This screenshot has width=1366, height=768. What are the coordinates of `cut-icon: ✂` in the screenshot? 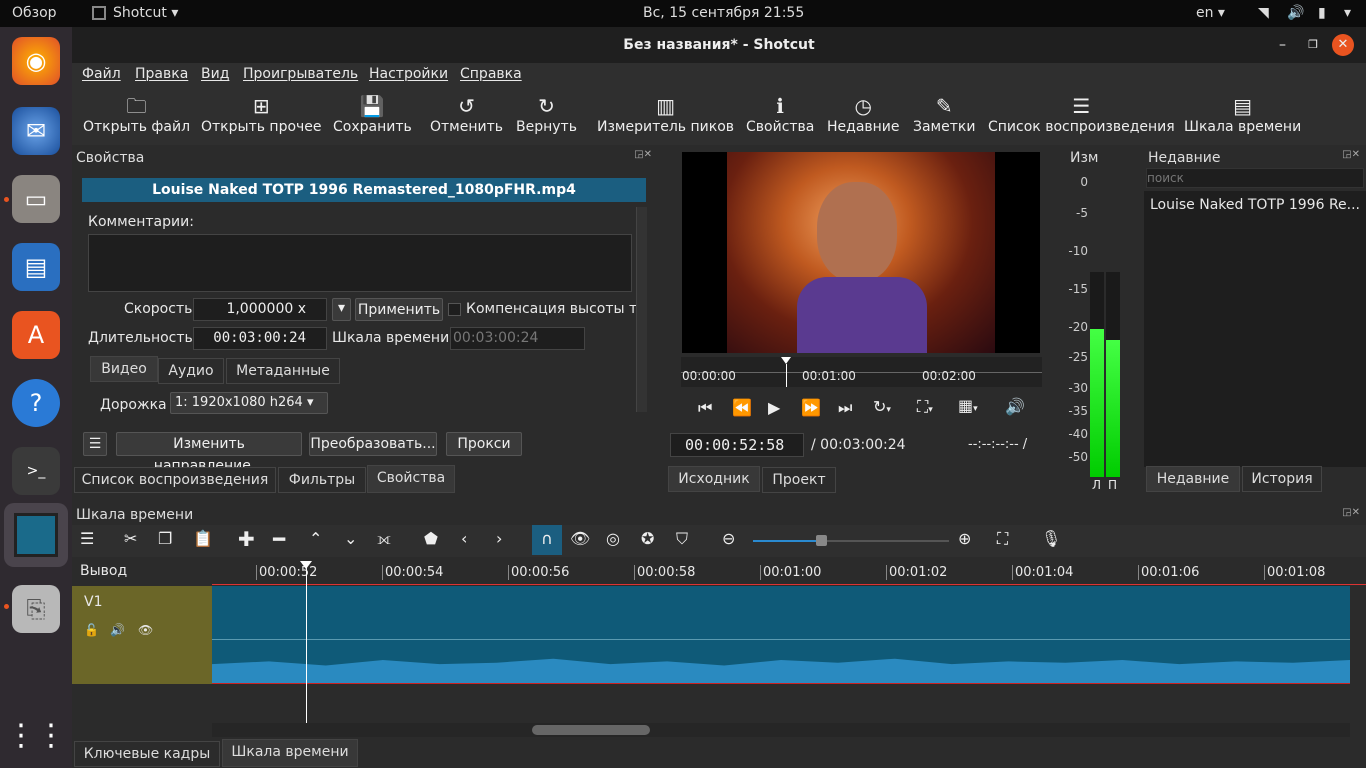 It's located at (130, 538).